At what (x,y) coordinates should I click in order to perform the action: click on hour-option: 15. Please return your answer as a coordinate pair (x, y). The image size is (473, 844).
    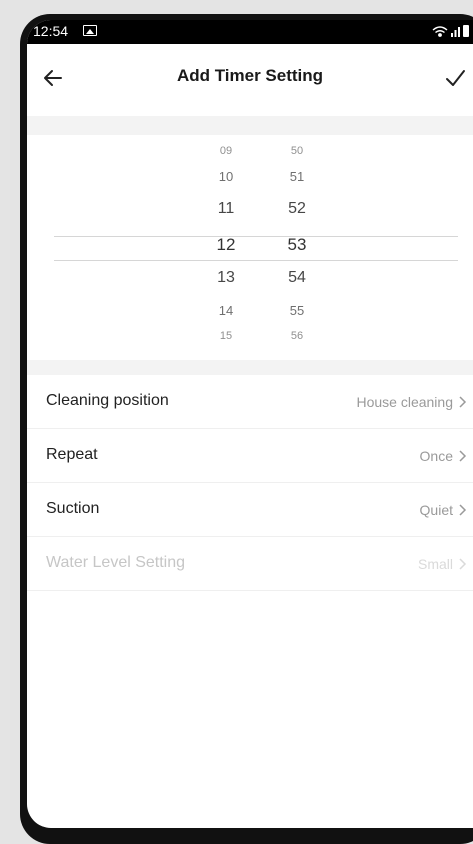
    Looking at the image, I should click on (226, 336).